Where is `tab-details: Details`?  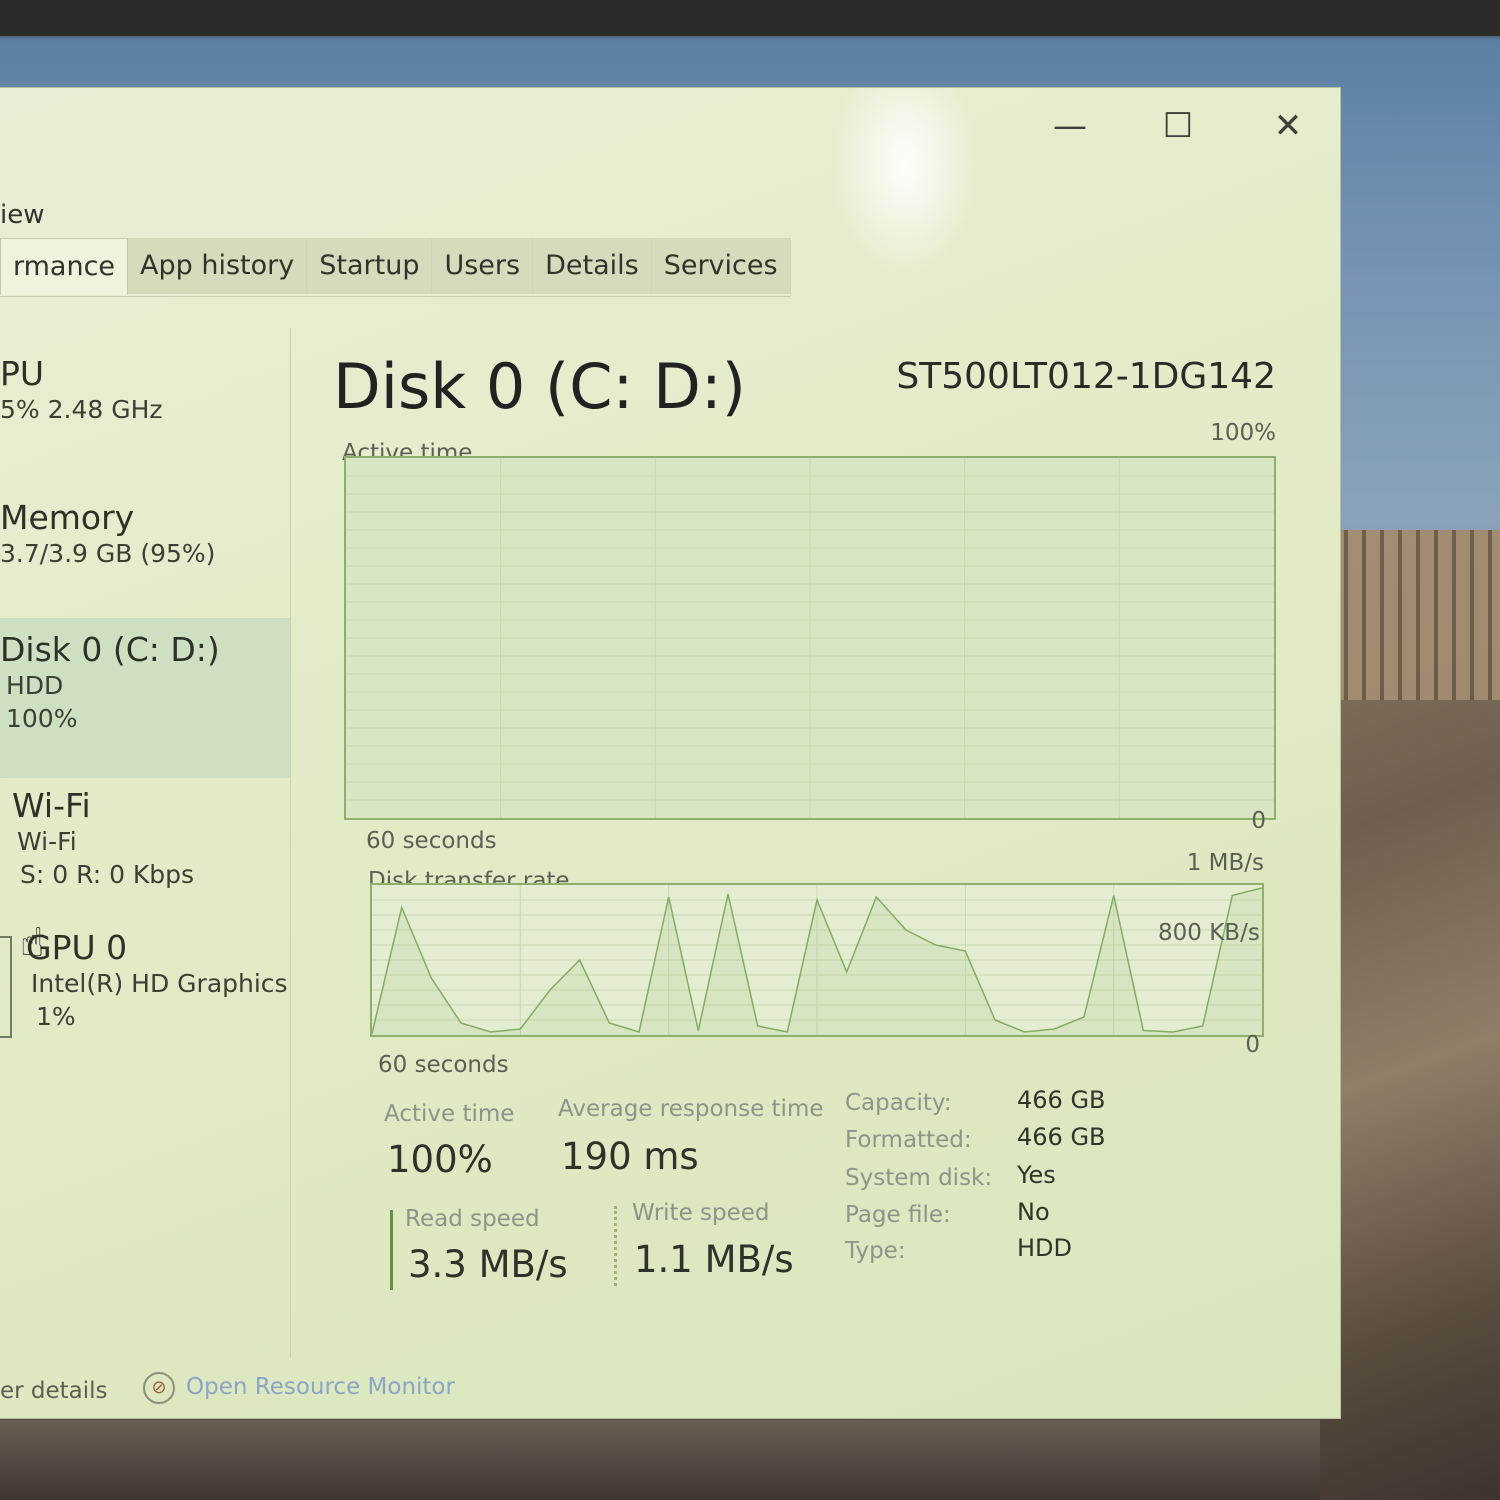
tab-details: Details is located at coordinates (592, 266).